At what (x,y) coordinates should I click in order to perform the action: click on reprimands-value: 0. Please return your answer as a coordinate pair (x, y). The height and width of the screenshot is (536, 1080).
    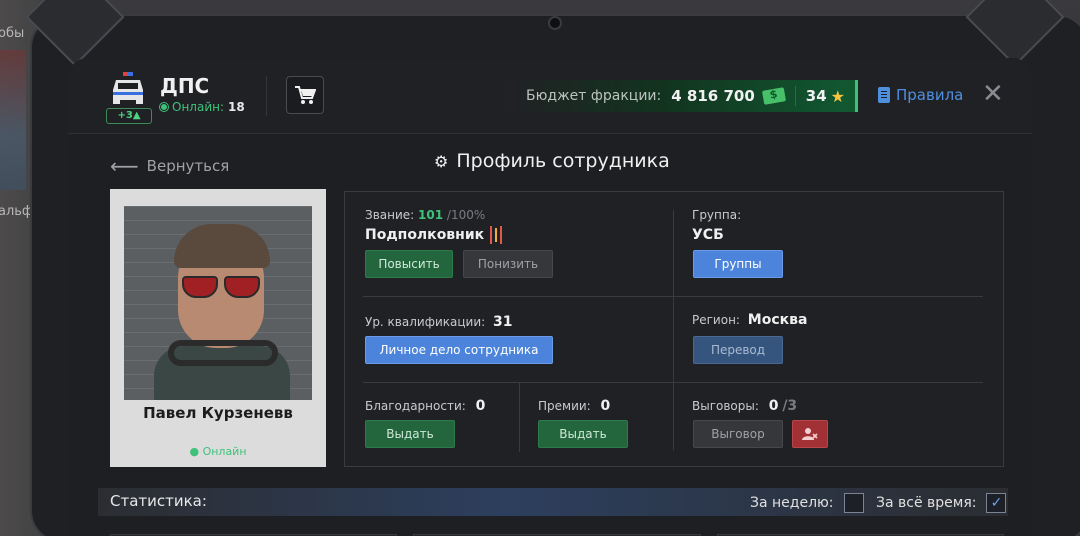
    Looking at the image, I should click on (773, 406).